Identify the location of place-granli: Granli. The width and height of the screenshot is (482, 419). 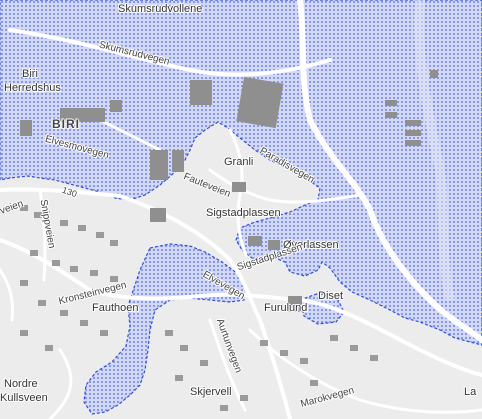
(239, 162).